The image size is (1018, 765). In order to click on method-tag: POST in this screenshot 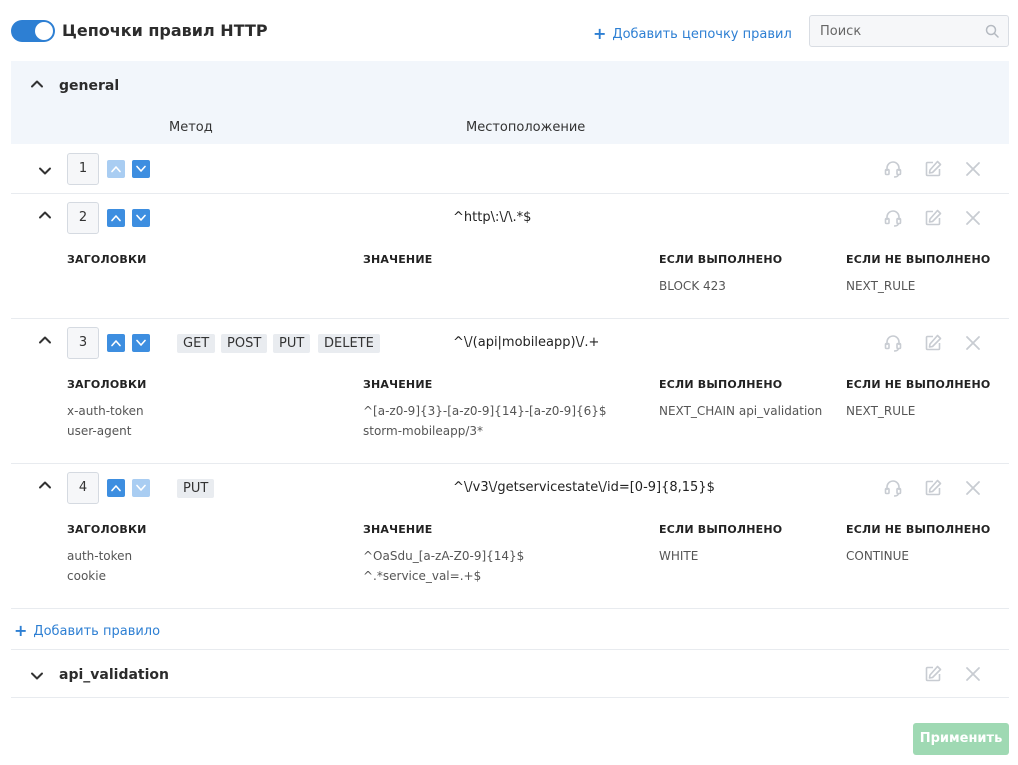, I will do `click(244, 343)`.